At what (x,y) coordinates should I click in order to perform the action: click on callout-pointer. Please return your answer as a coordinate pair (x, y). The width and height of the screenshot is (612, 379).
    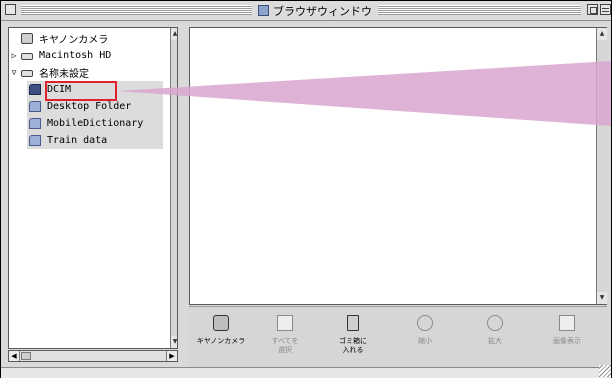
    Looking at the image, I should click on (364, 93).